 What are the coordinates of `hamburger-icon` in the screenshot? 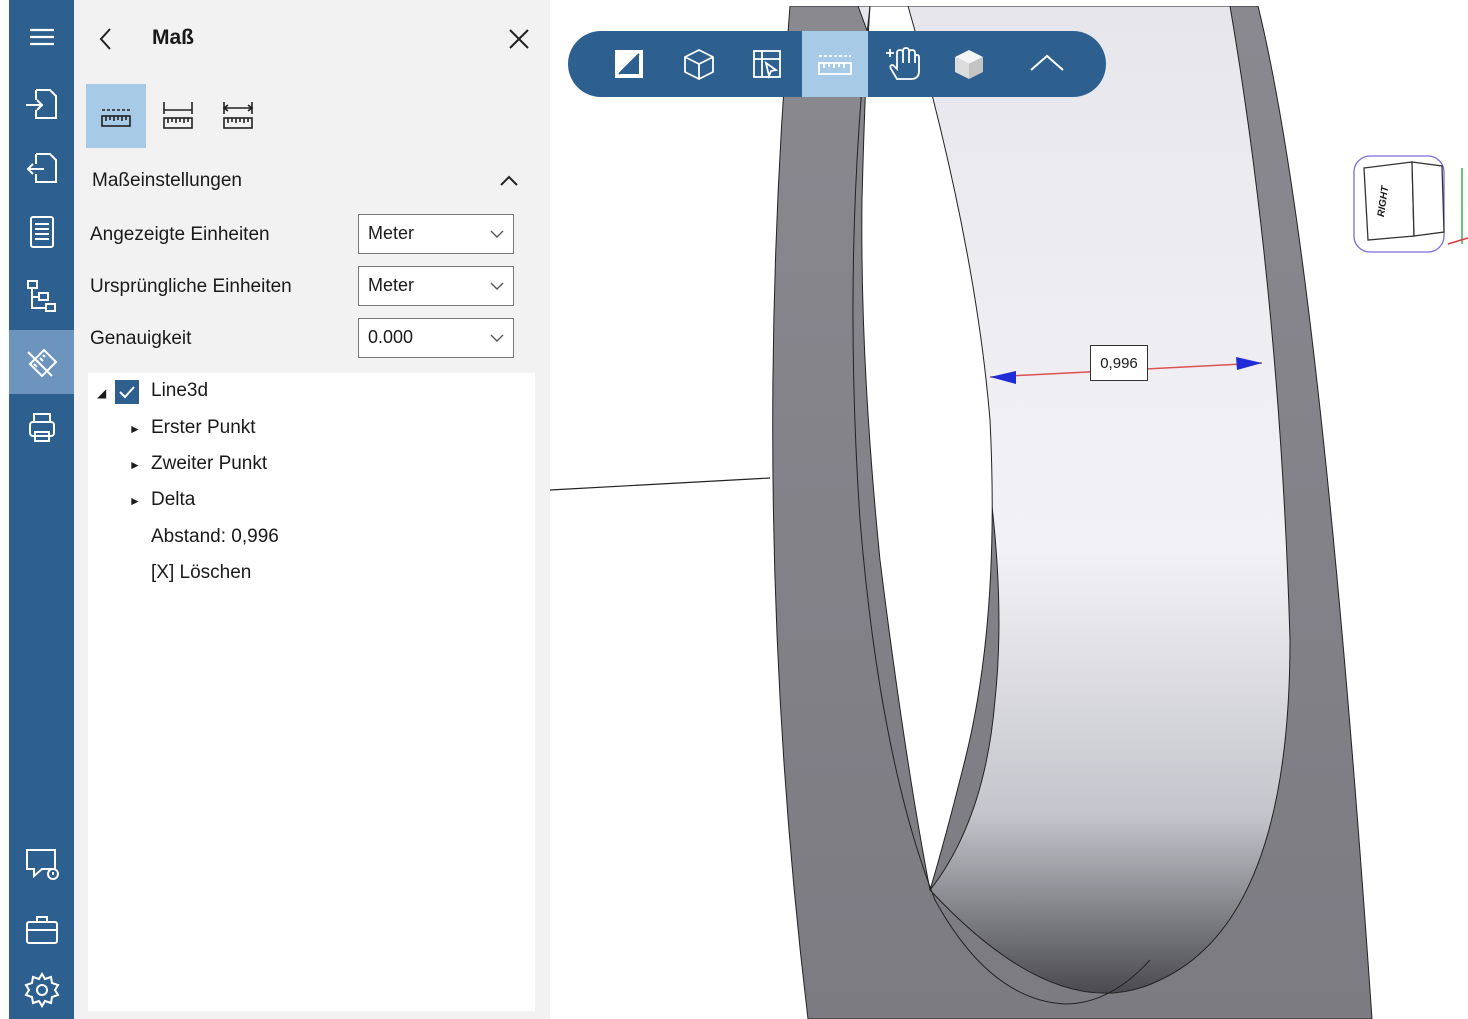 It's located at (41, 37).